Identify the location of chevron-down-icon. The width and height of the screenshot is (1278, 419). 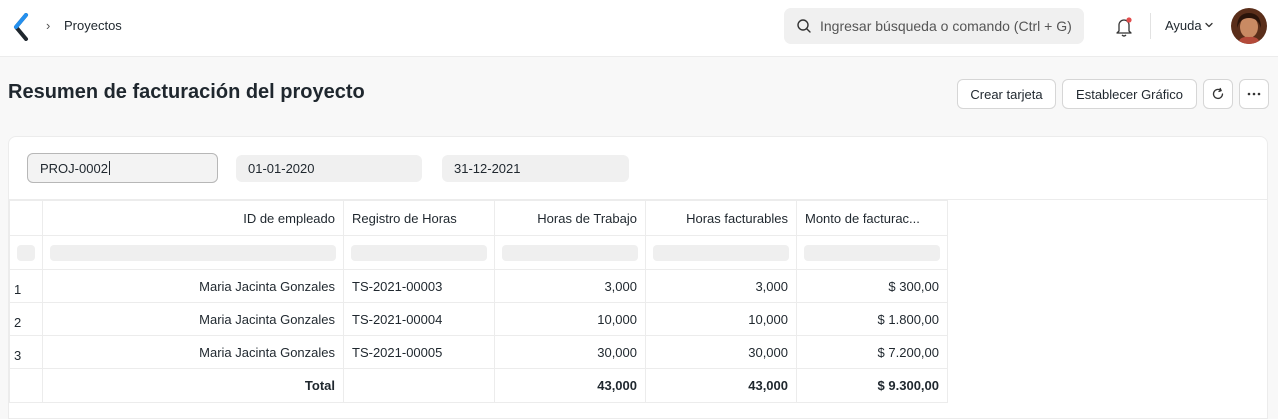
(1209, 25).